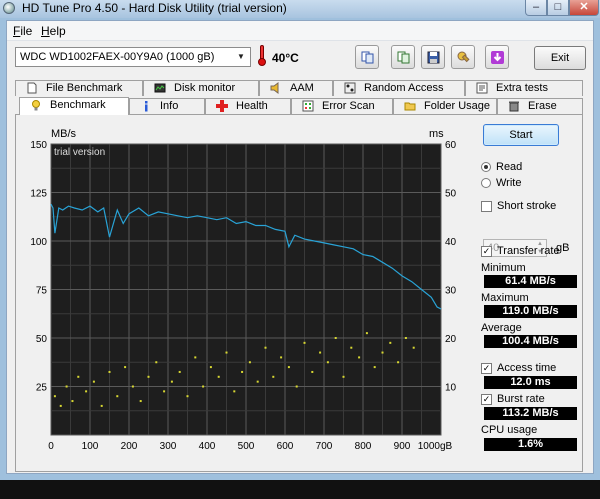  Describe the element at coordinates (451, 194) in the screenshot. I see `y-right-tick-label: 50` at that location.